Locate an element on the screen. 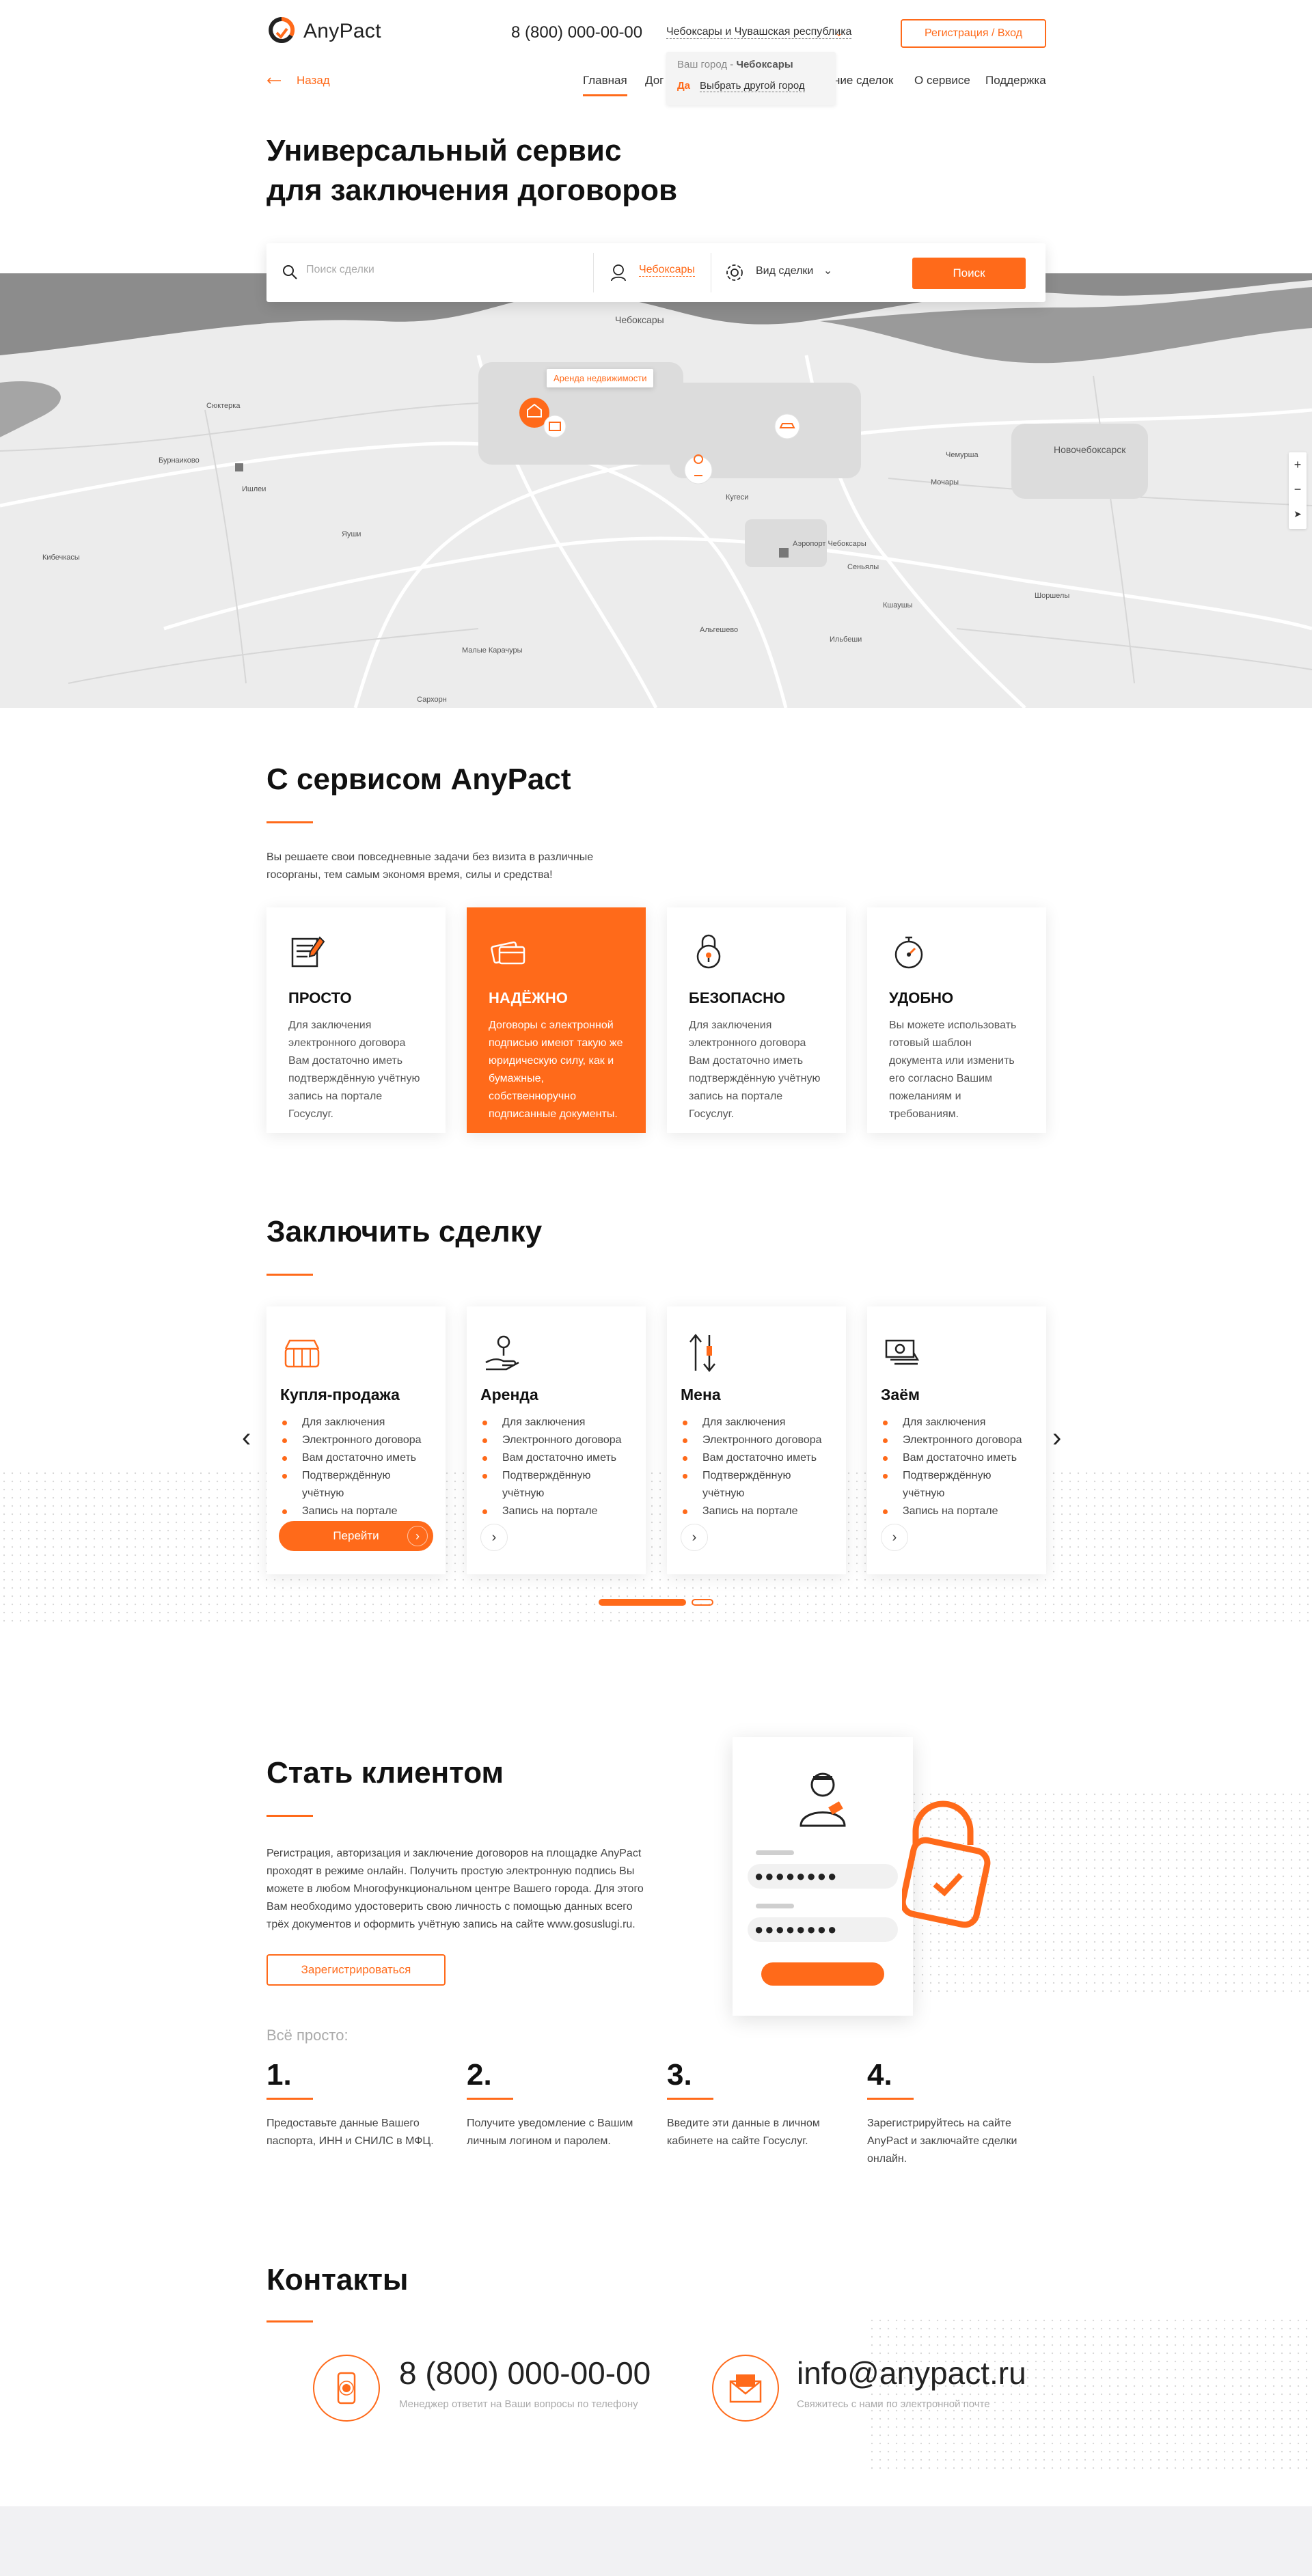 The height and width of the screenshot is (2576, 1312). nav-home: Главная is located at coordinates (605, 85).